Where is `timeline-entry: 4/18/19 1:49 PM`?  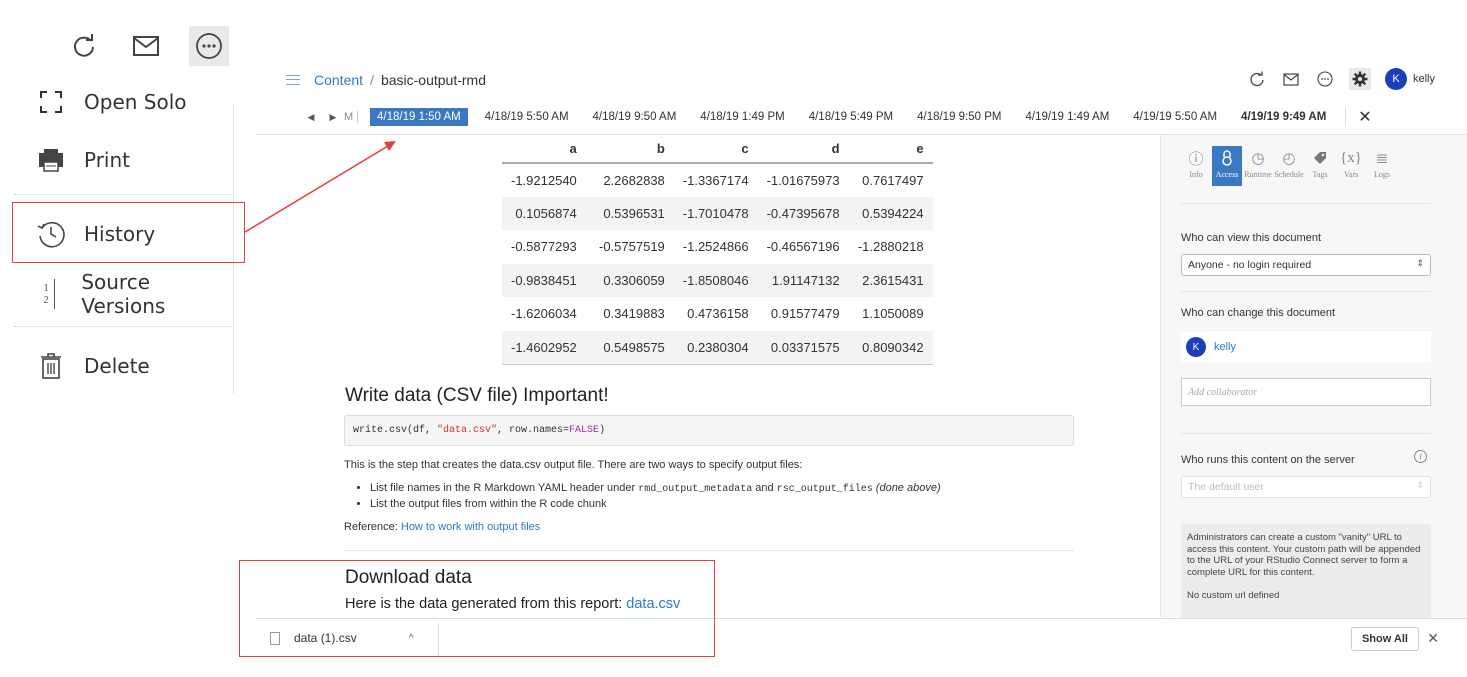 timeline-entry: 4/18/19 1:49 PM is located at coordinates (742, 117).